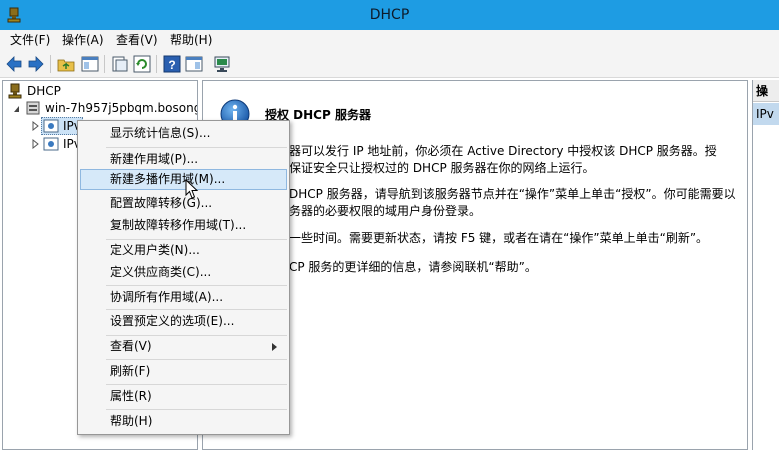 This screenshot has width=779, height=450. What do you see at coordinates (222, 64) in the screenshot?
I see `monitor-icon` at bounding box center [222, 64].